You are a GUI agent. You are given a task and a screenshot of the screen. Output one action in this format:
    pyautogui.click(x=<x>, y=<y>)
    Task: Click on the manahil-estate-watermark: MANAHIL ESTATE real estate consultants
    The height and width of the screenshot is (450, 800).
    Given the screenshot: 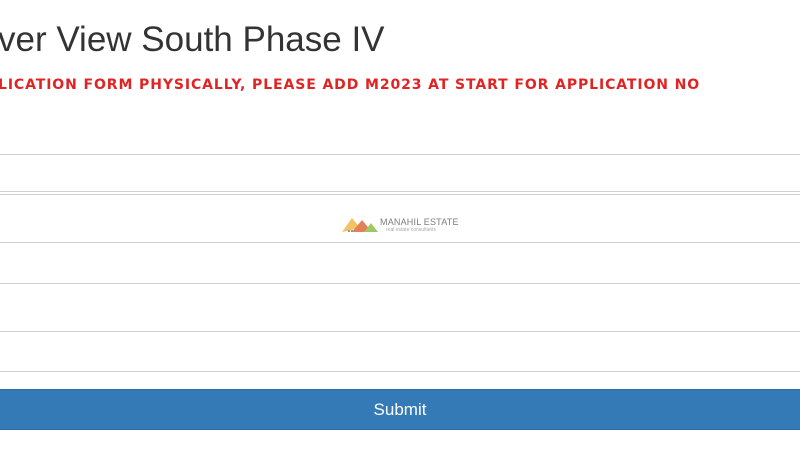 What is the action you would take?
    pyautogui.click(x=402, y=225)
    